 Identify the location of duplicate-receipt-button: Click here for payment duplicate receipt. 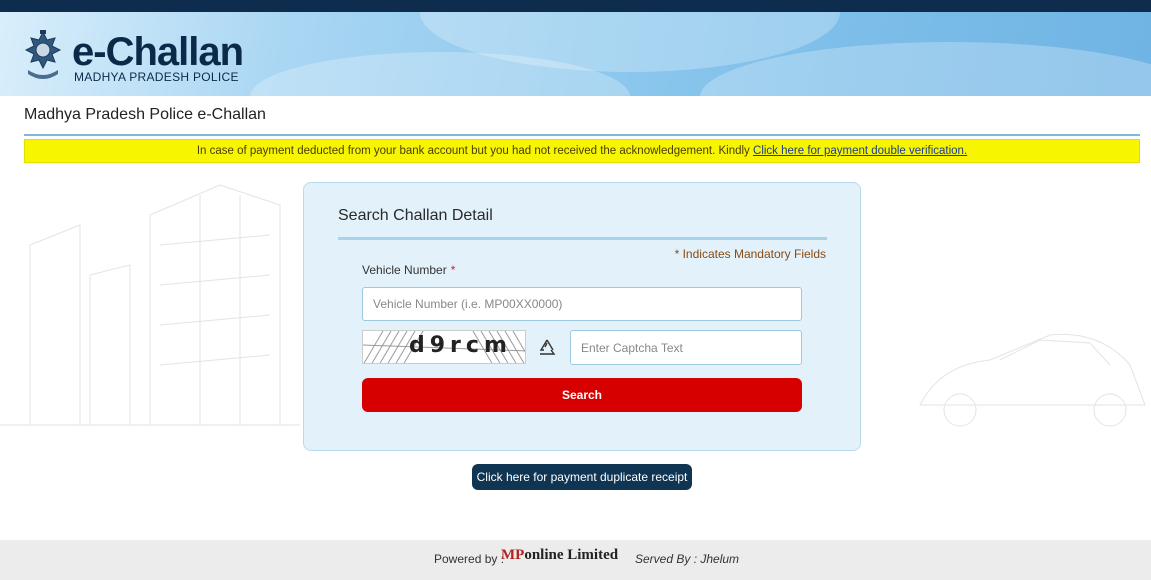
(582, 477).